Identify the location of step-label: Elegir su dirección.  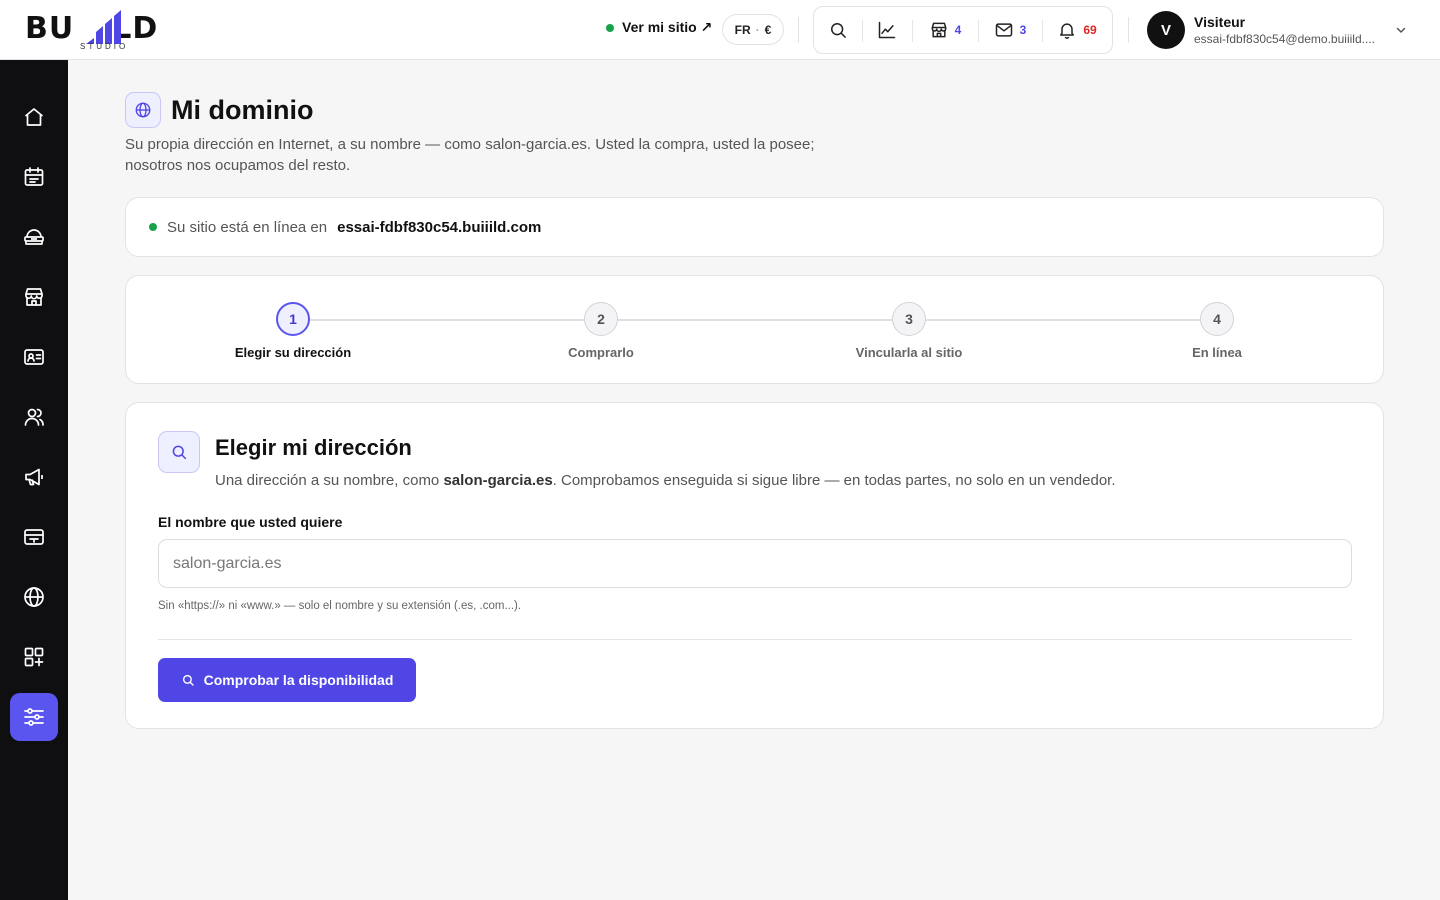
(293, 352).